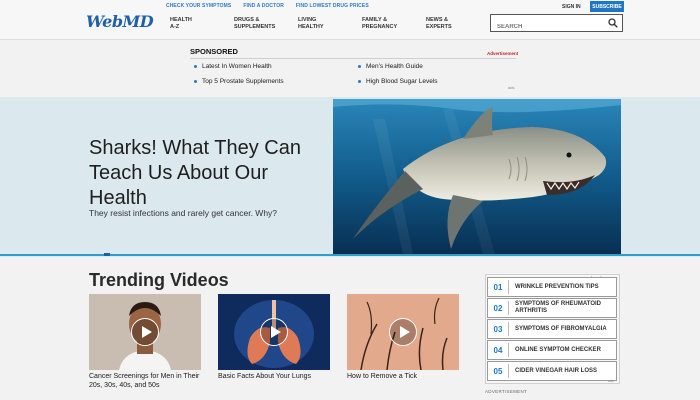 The width and height of the screenshot is (700, 400). What do you see at coordinates (552, 287) in the screenshot?
I see `sidebar-item-wrinkle: 01 WRINKLE PREVENTION TIPS` at bounding box center [552, 287].